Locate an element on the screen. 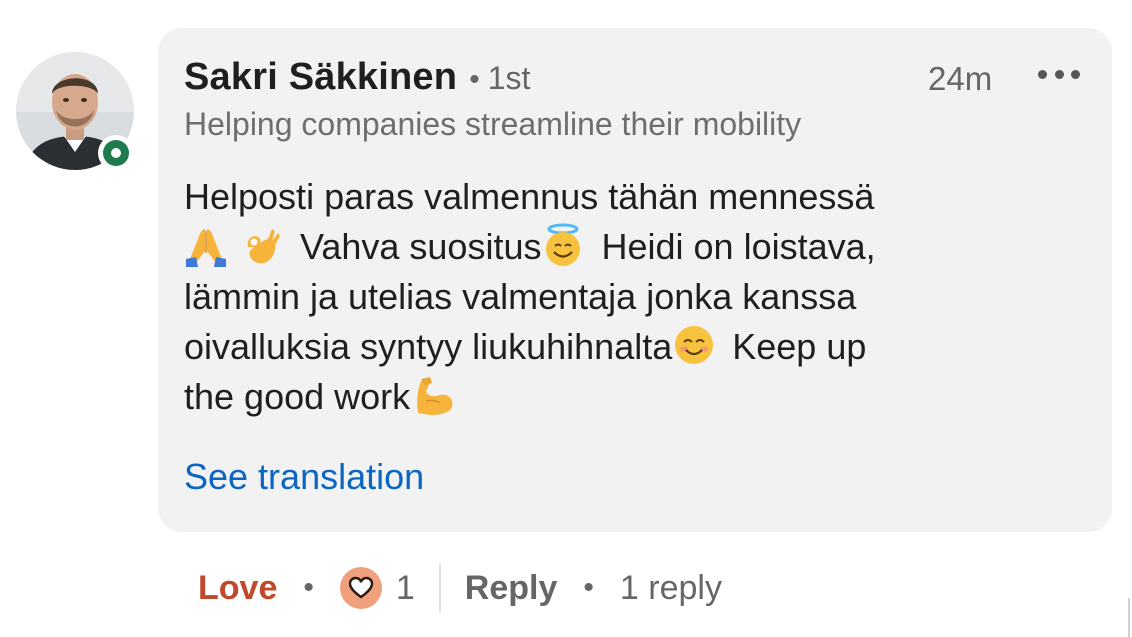  love-reaction-button: Love is located at coordinates (237, 588).